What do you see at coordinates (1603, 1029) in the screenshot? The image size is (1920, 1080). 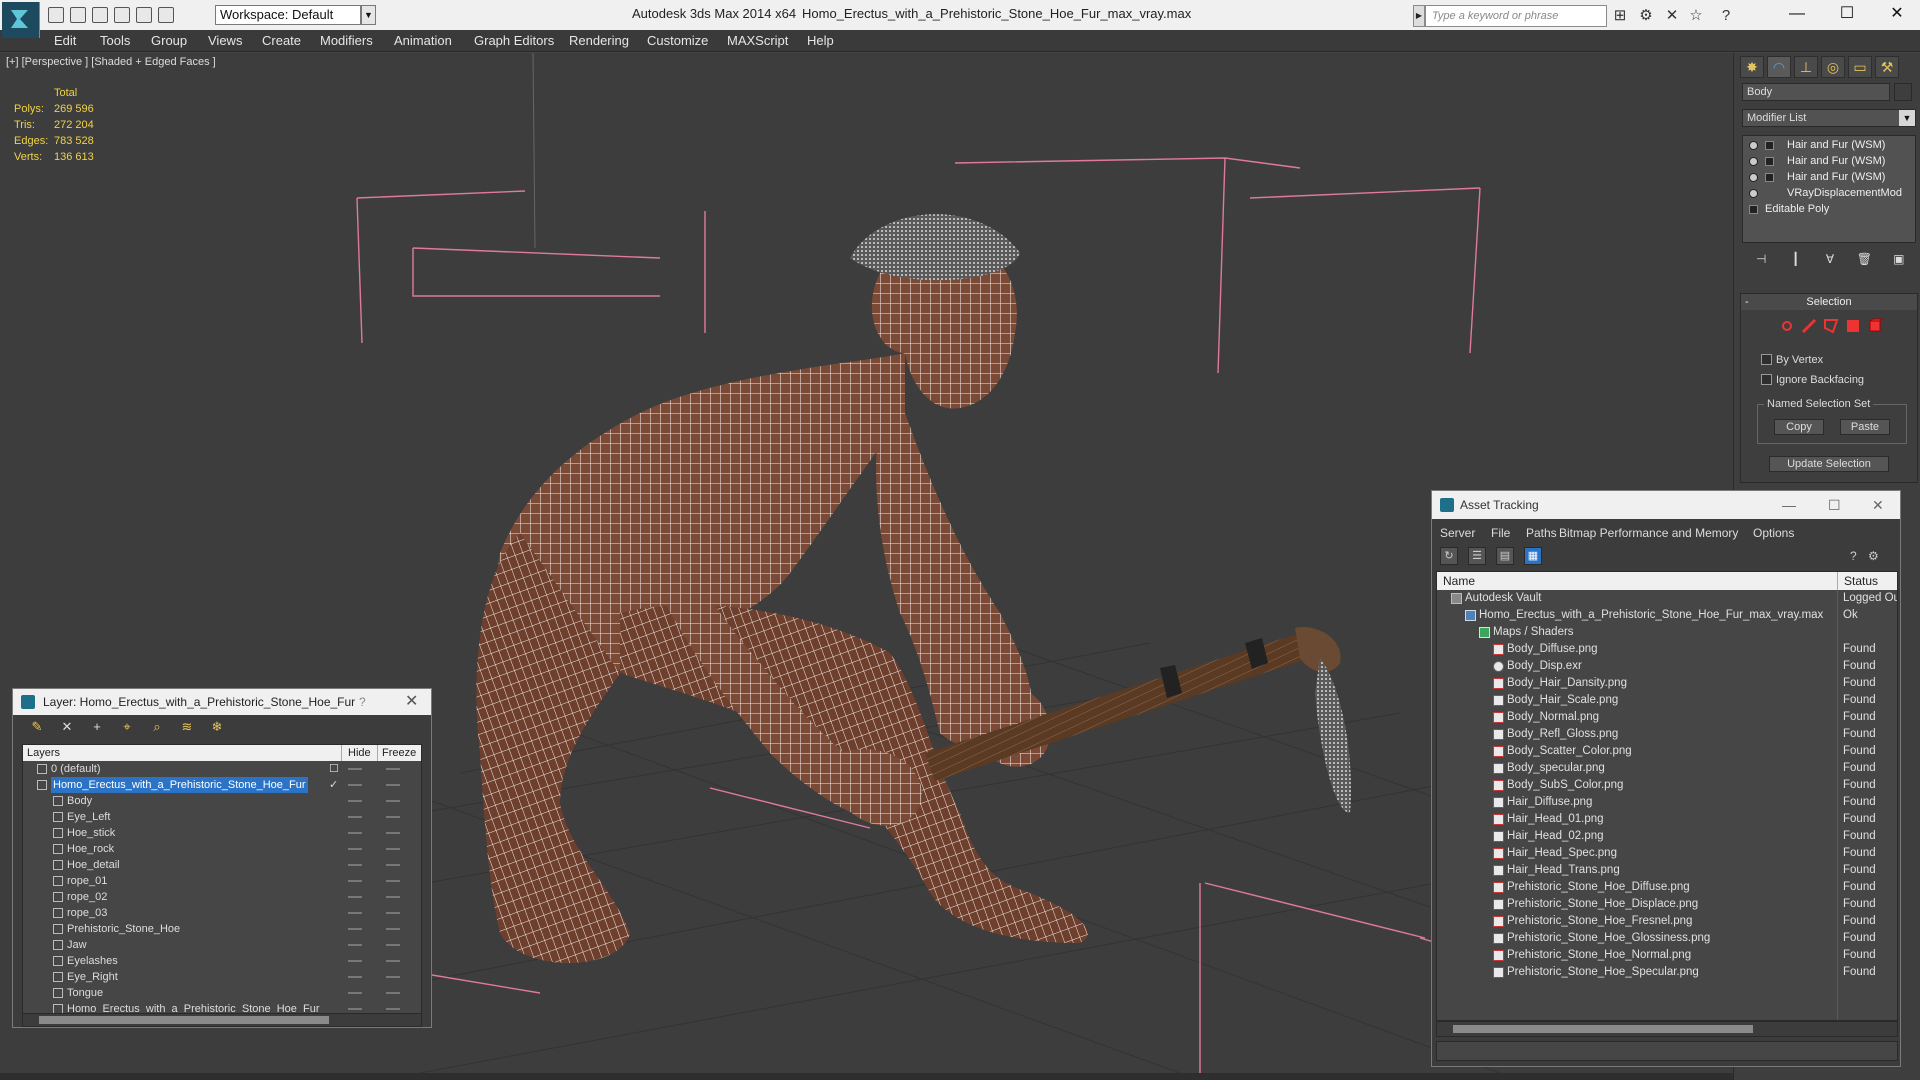 I see `scrollbar-thumb` at bounding box center [1603, 1029].